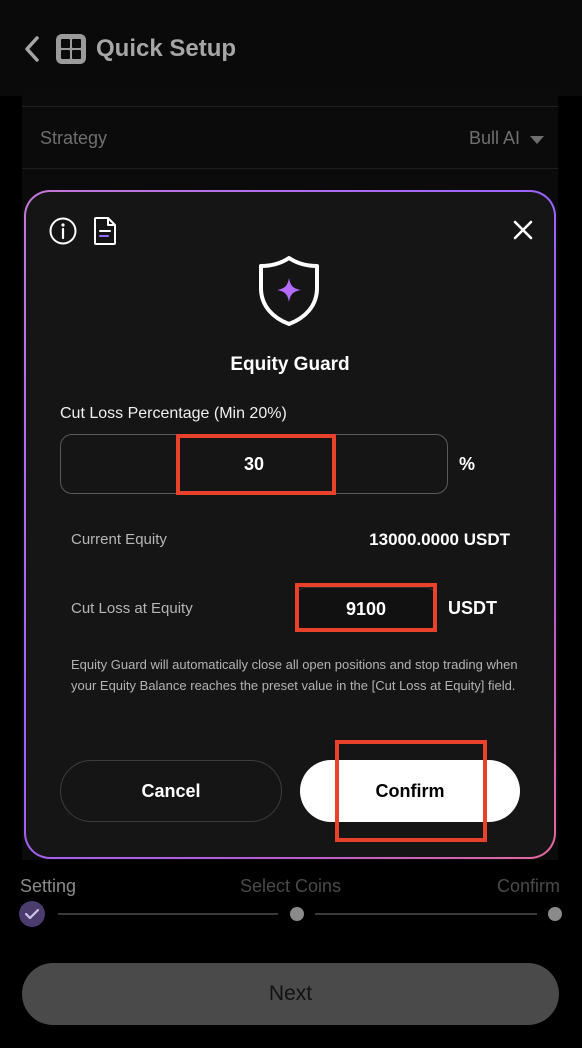  Describe the element at coordinates (289, 291) in the screenshot. I see `shield-sparkle-icon` at that location.